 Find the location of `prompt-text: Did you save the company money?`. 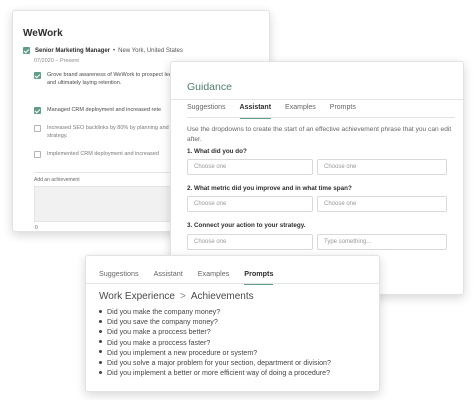

prompt-text: Did you save the company money? is located at coordinates (162, 322).